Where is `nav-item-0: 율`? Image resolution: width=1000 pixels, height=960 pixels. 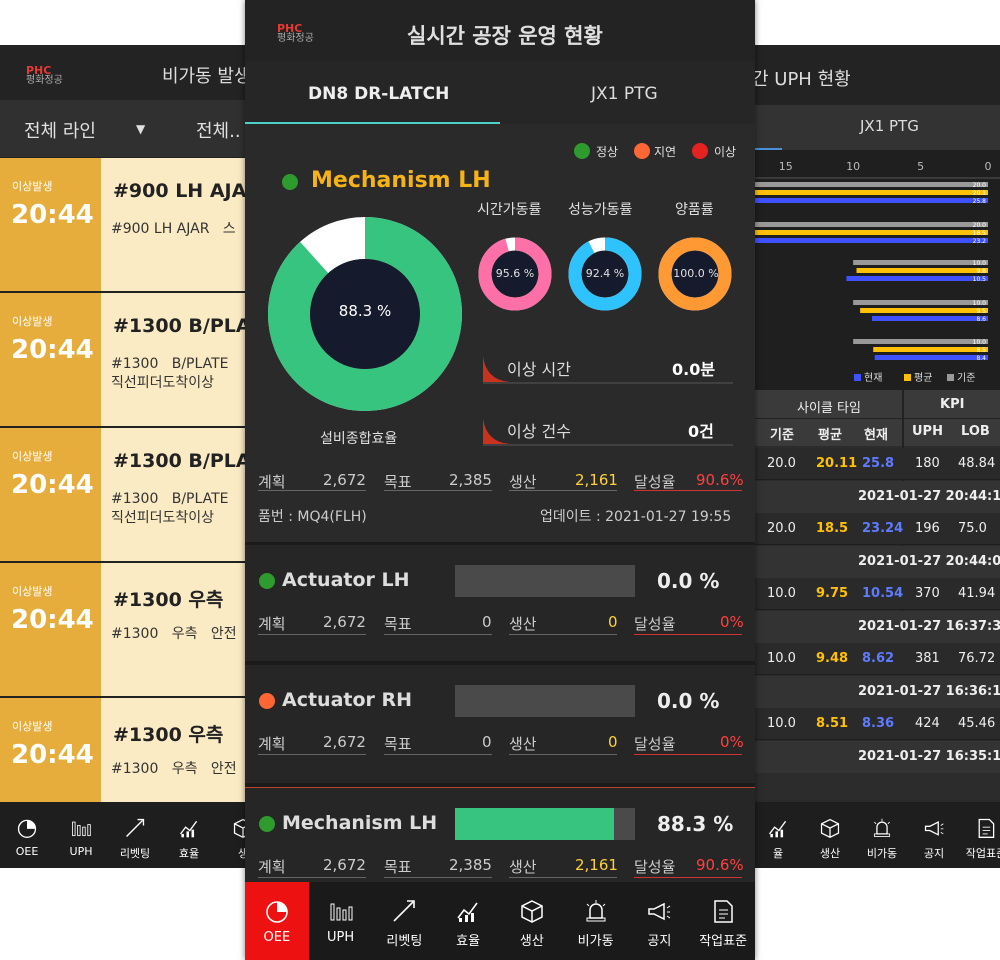
nav-item-0: 율 is located at coordinates (778, 835).